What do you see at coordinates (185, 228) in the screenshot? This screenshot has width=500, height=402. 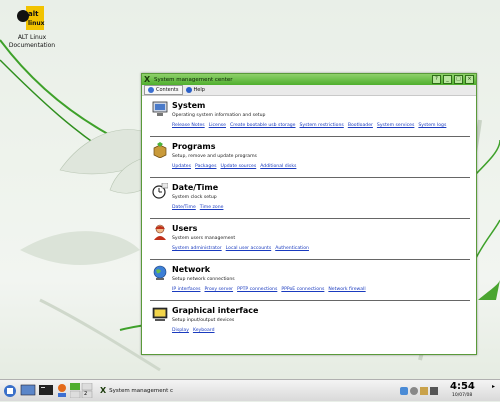 I see `section-title: Users` at bounding box center [185, 228].